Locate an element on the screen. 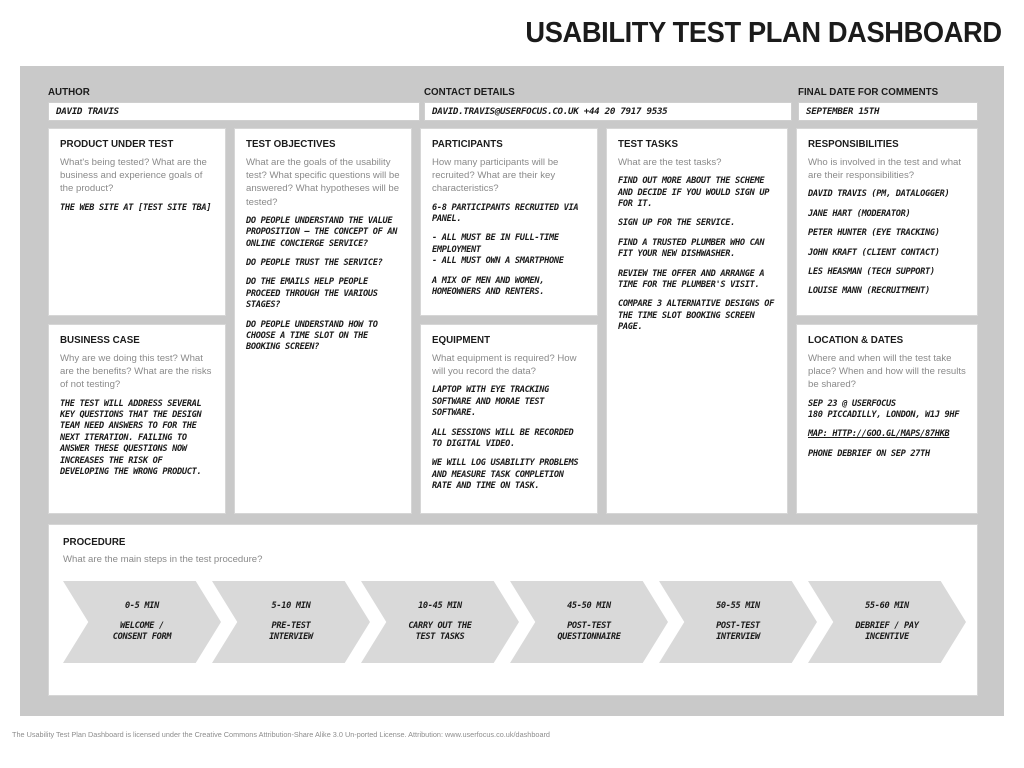  step-time: 45-50 MIN is located at coordinates (589, 605).